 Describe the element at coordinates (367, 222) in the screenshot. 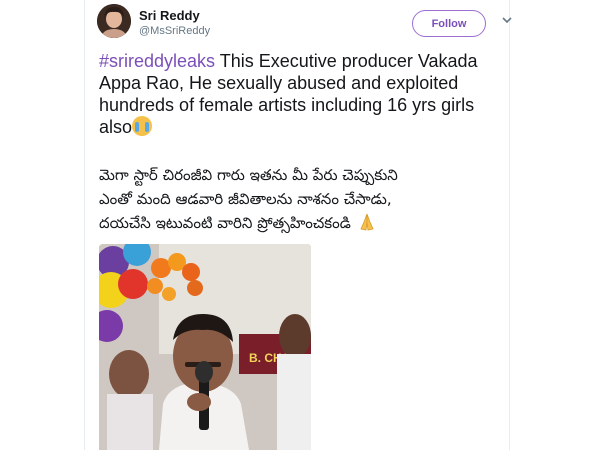

I see `folded-hands-icon` at that location.